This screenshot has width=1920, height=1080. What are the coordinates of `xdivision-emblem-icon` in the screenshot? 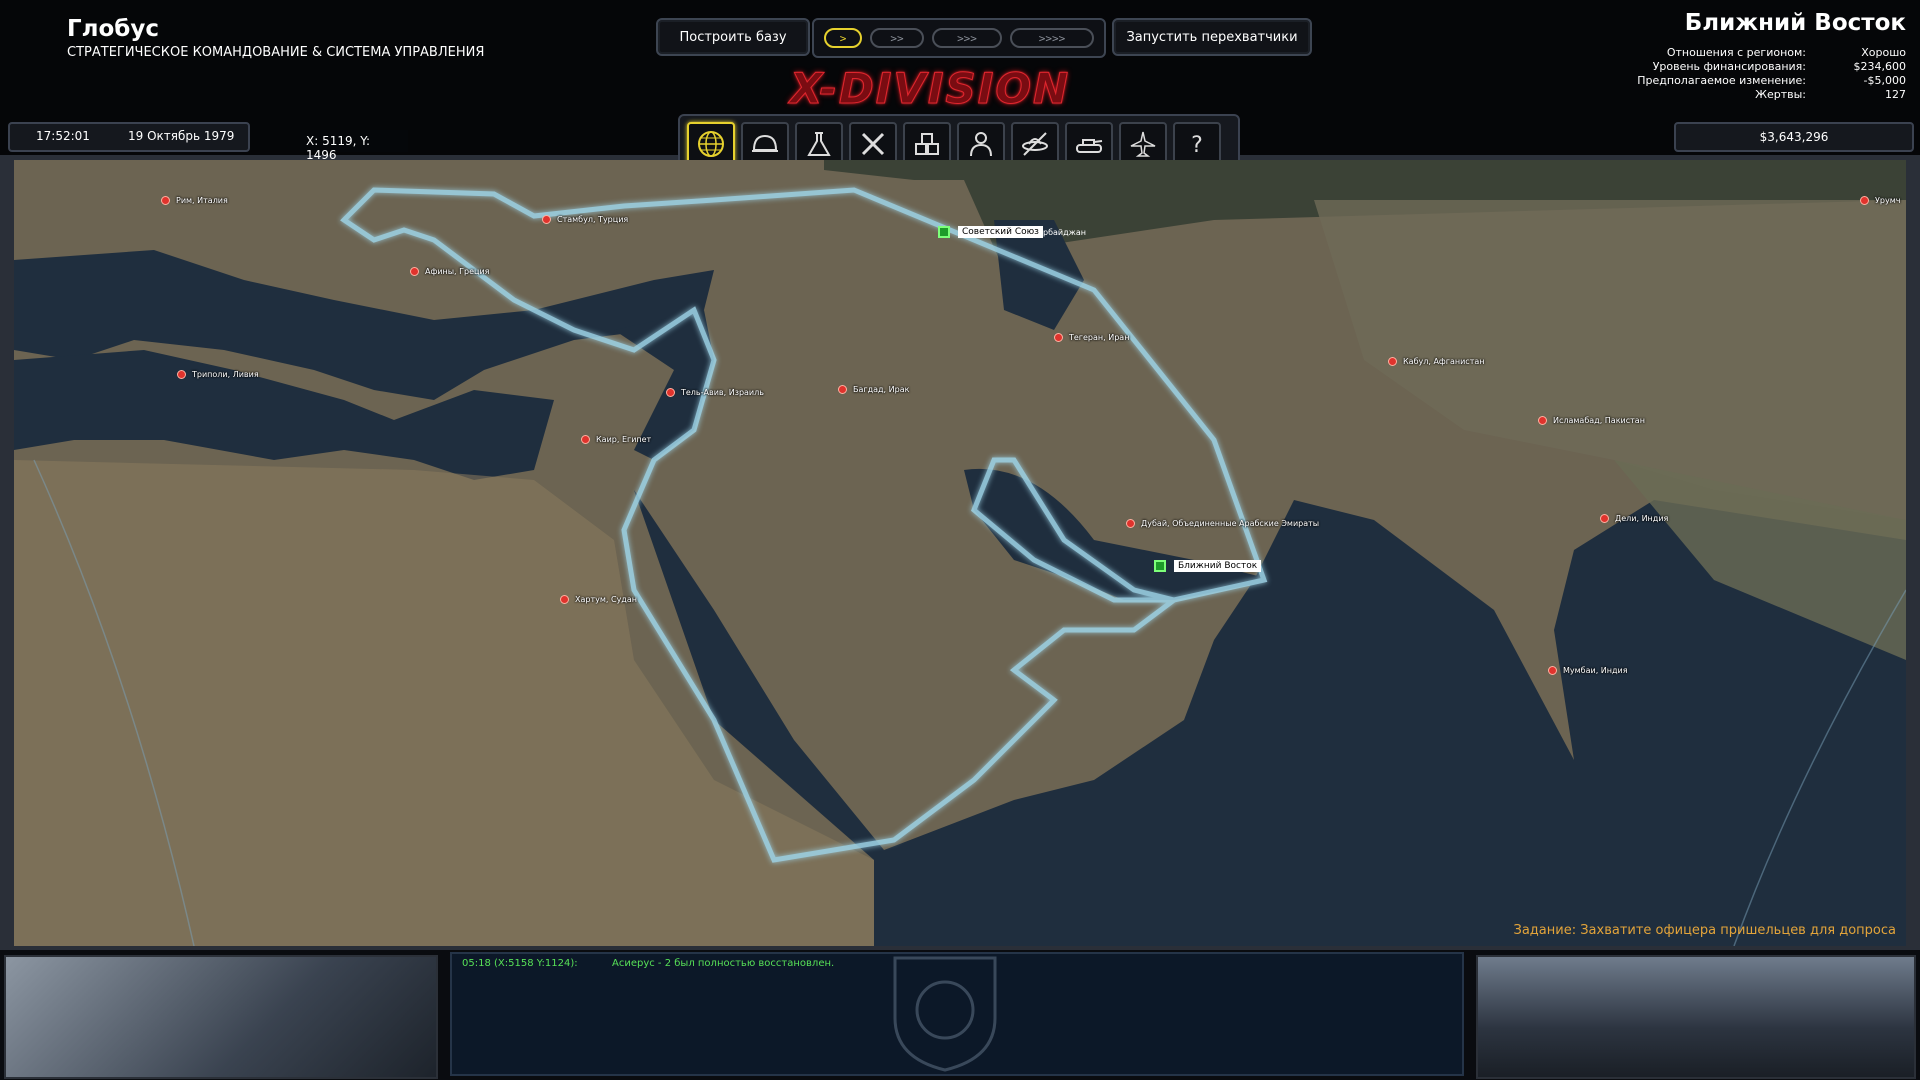 It's located at (945, 1014).